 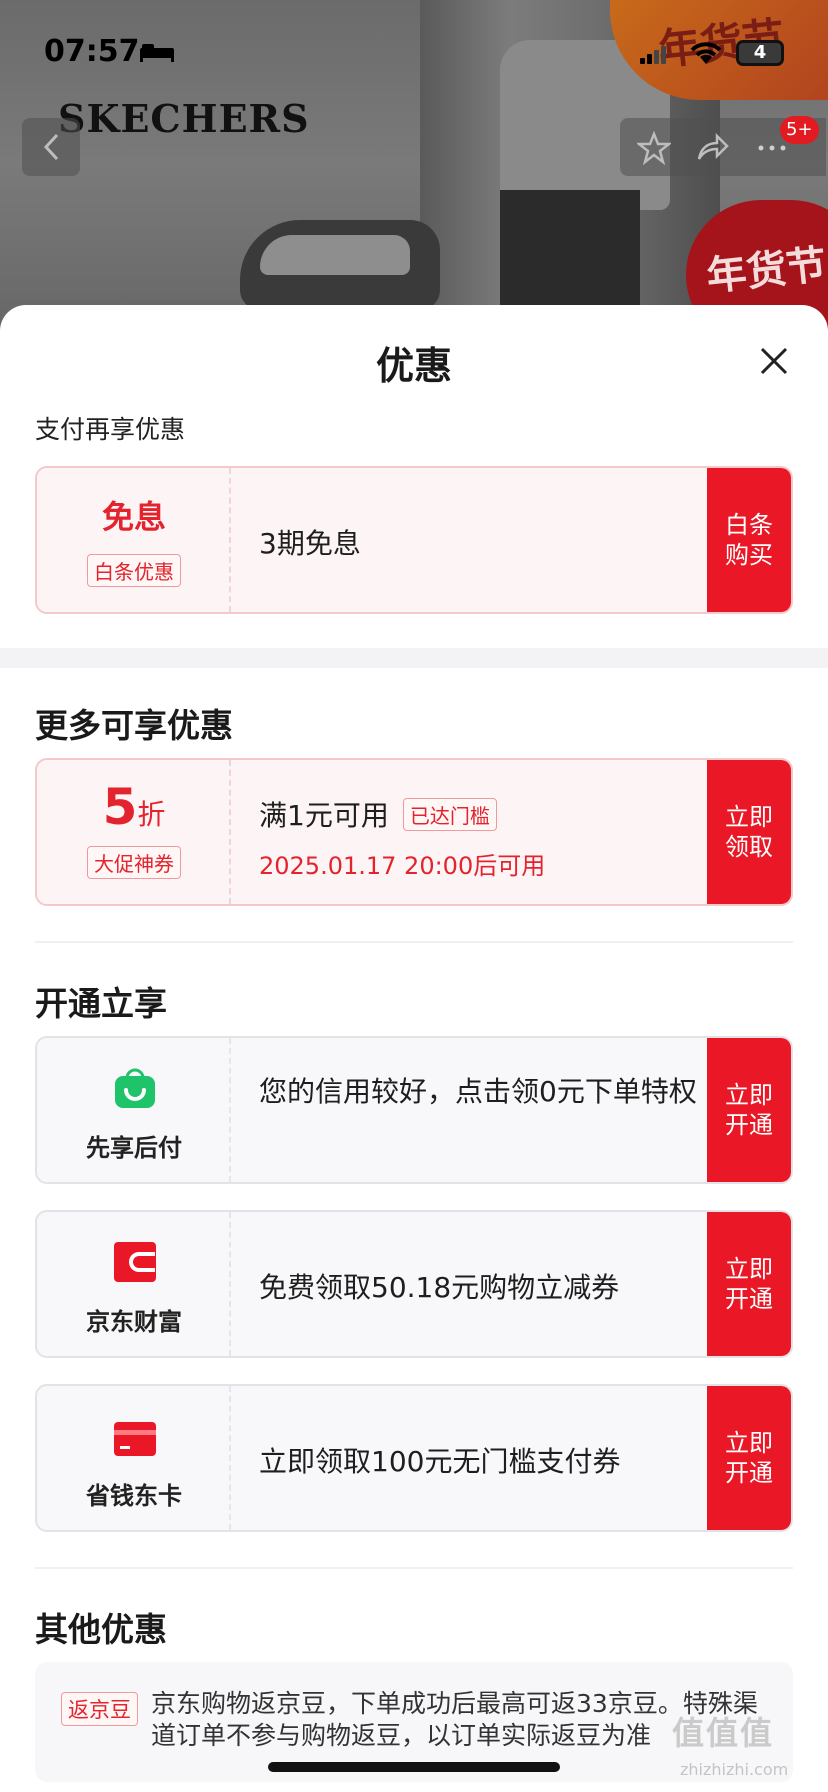 I want to click on open-item-label: 省钱东卡, so click(x=134, y=1496).